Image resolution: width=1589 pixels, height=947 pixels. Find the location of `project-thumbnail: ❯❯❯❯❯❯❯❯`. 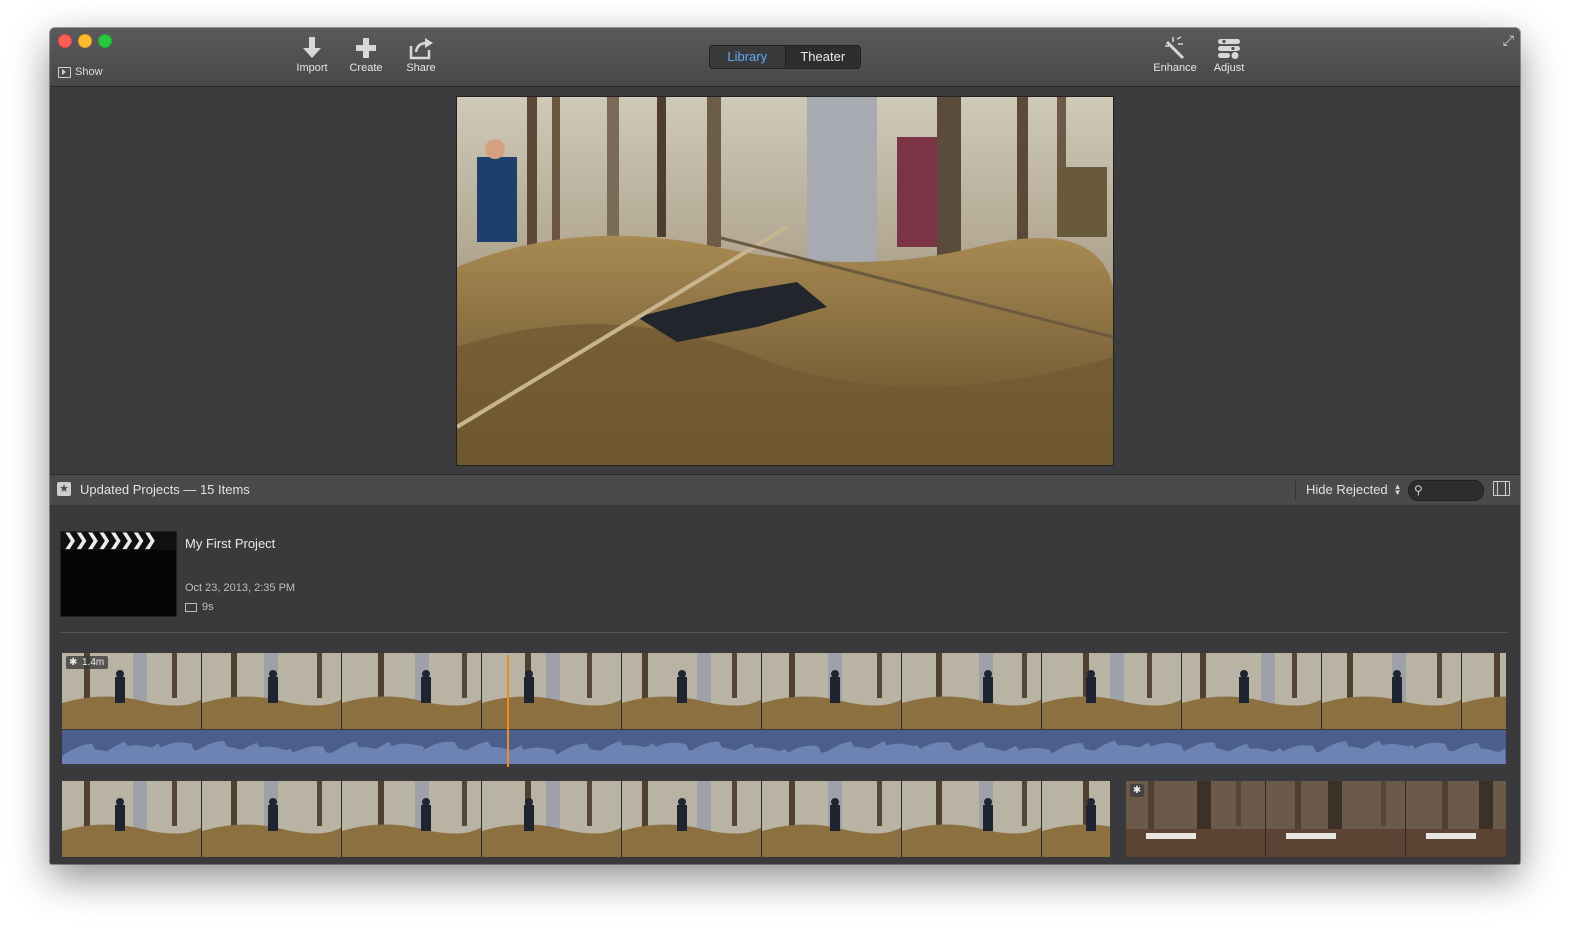

project-thumbnail: ❯❯❯❯❯❯❯❯ is located at coordinates (118, 574).